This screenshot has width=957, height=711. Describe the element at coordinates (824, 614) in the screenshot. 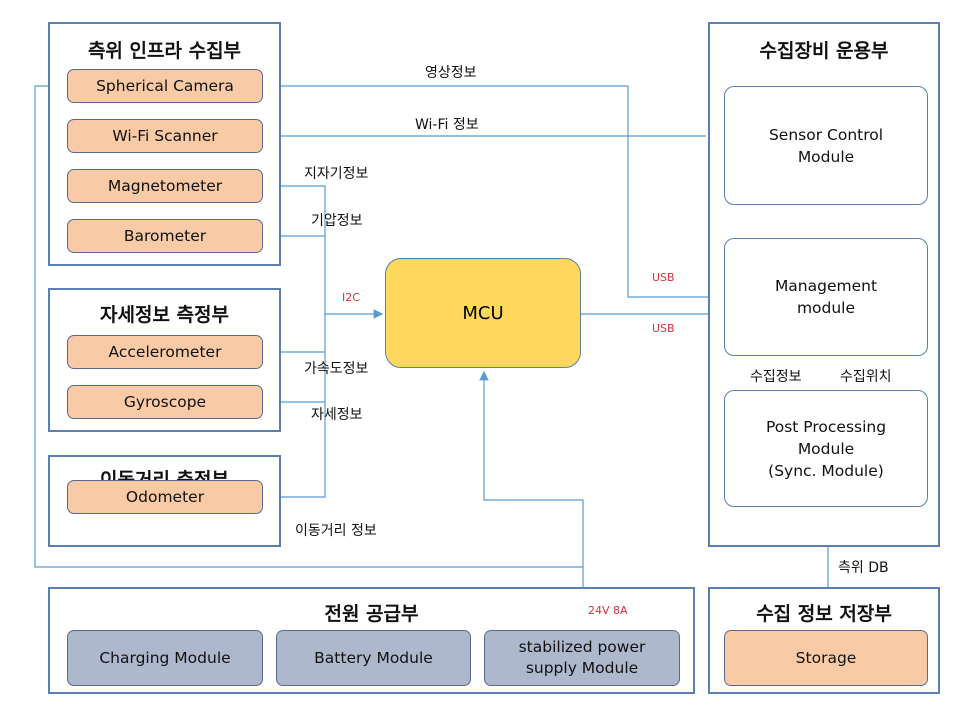

I see `group-title: 수집 정보 저장부` at that location.